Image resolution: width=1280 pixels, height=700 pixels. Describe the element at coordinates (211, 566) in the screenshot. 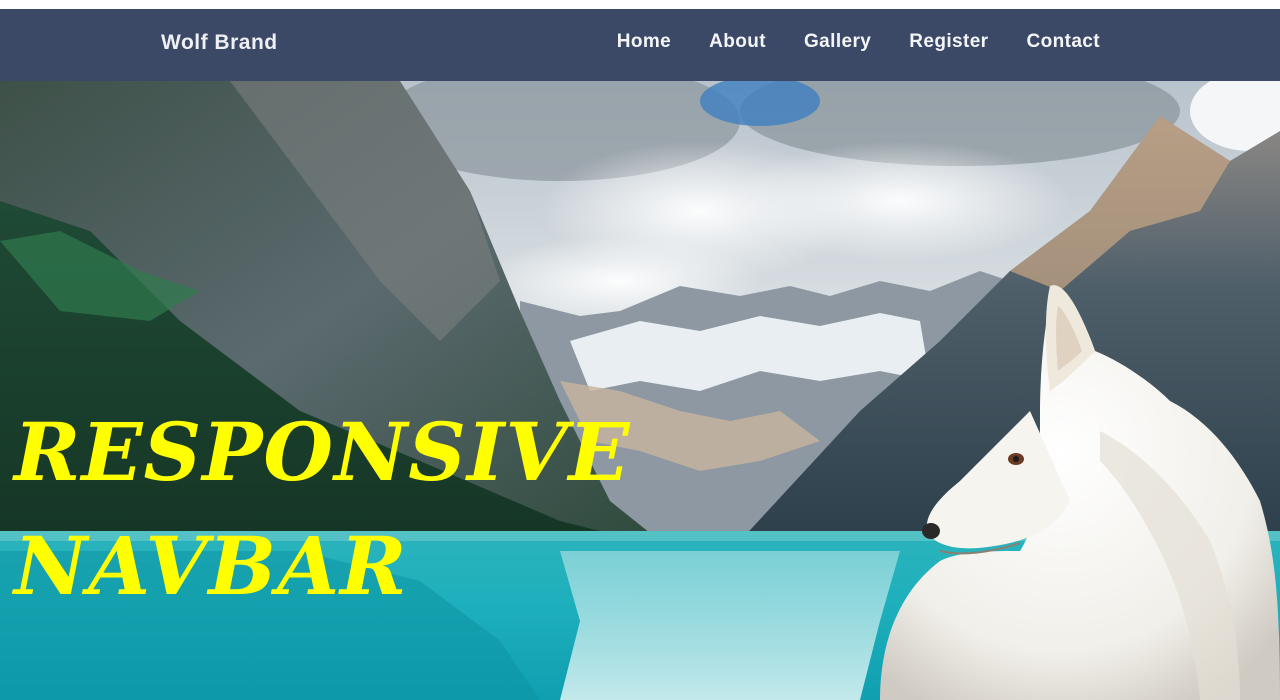

I see `hero-headline-line2: NAVBAR` at that location.